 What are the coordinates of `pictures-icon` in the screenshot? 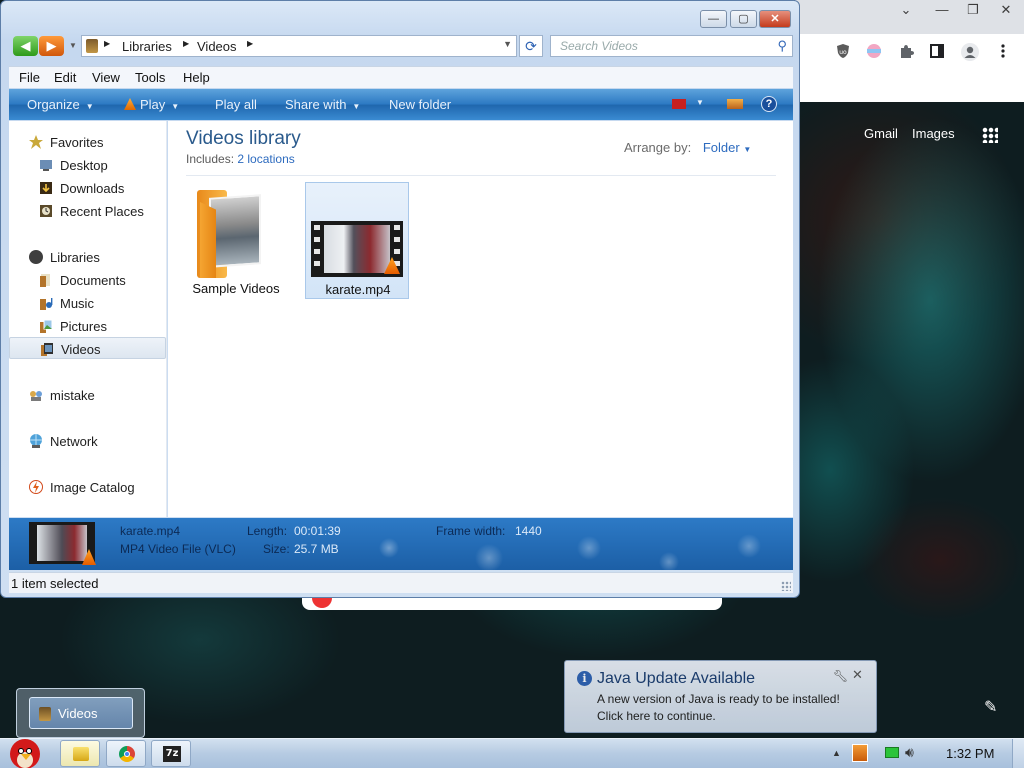 It's located at (46, 326).